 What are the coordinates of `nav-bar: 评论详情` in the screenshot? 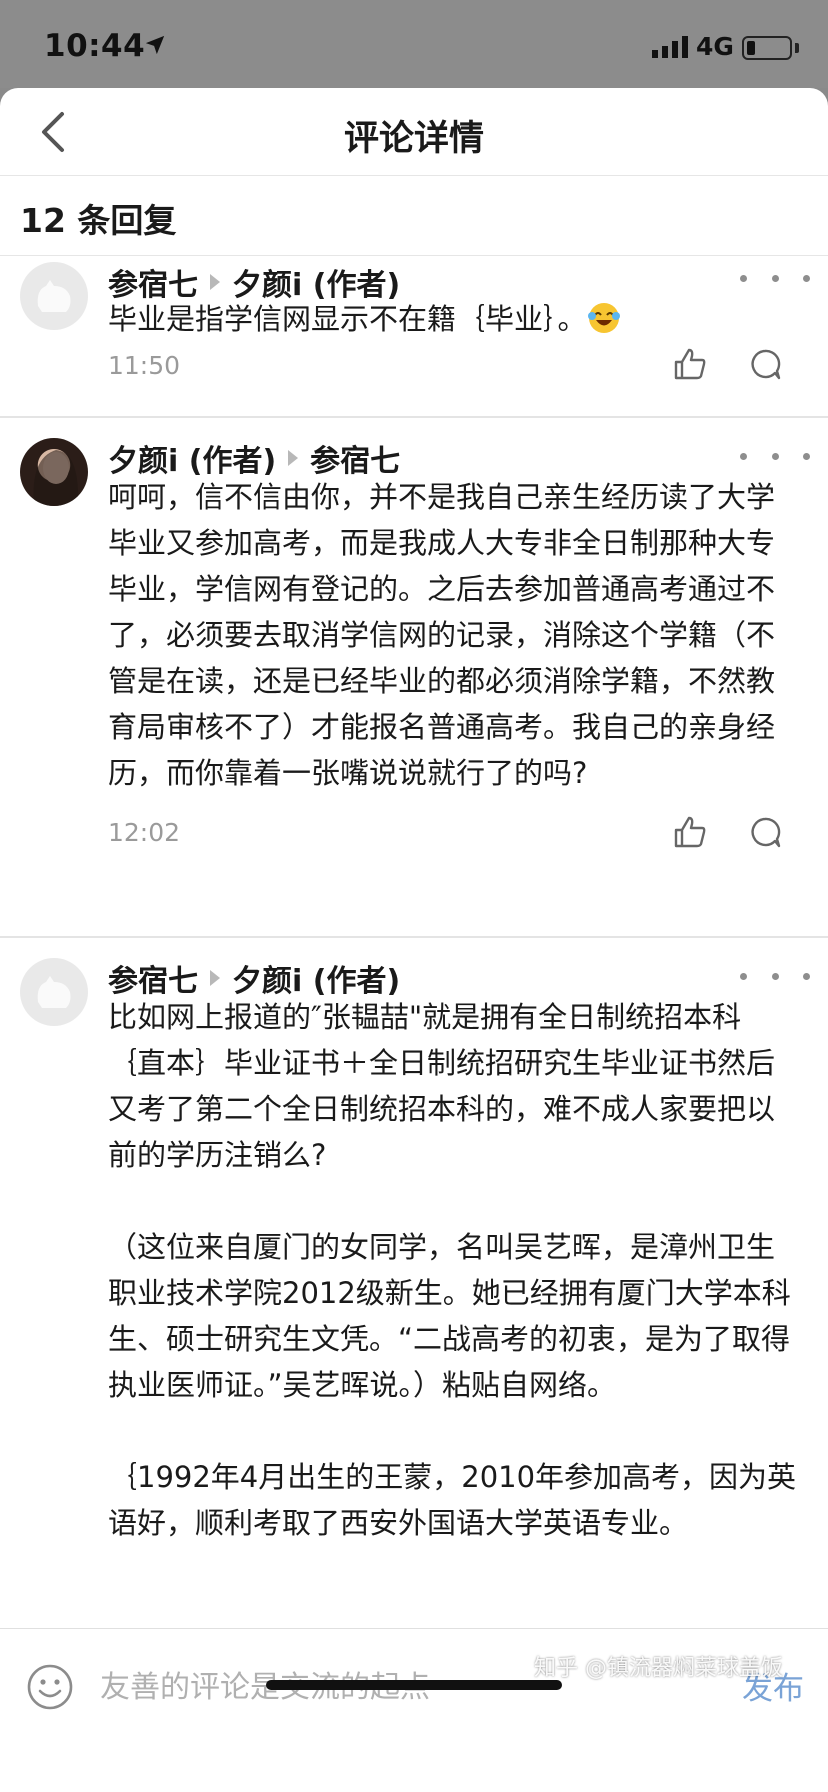 It's located at (414, 132).